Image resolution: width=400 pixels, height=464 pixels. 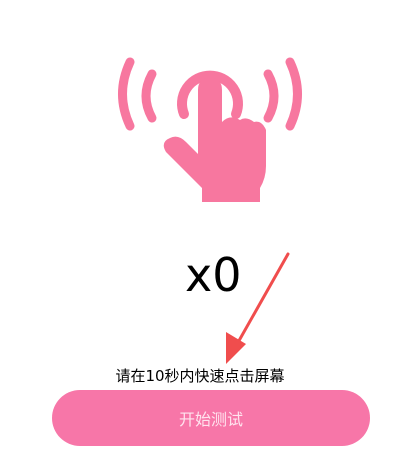 What do you see at coordinates (200, 376) in the screenshot?
I see `instruction-text: 请在10秒内快速点击屏幕` at bounding box center [200, 376].